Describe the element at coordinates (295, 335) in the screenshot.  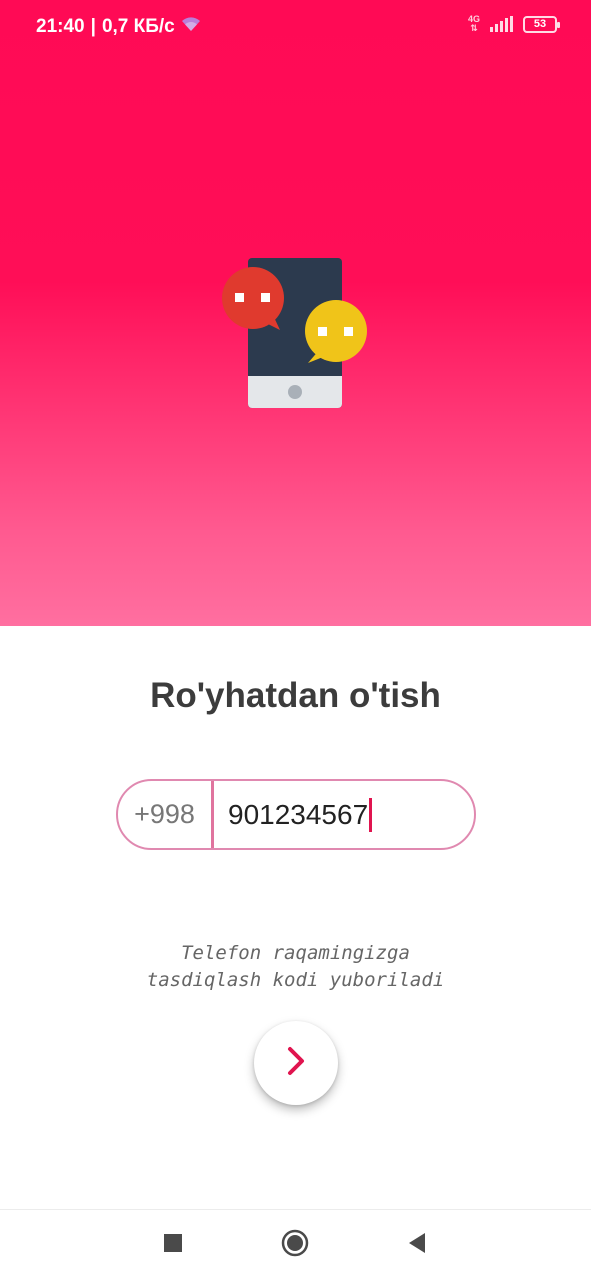
I see `phone-chat-illustration` at that location.